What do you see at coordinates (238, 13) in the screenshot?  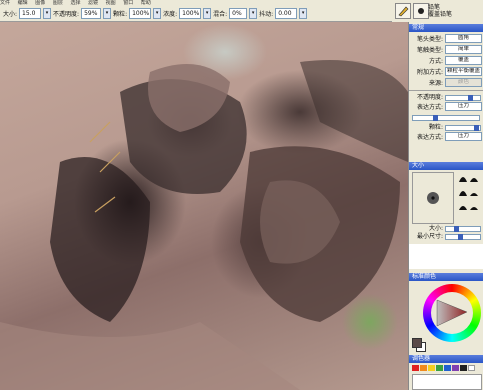 I see `blend-field: 0%` at bounding box center [238, 13].